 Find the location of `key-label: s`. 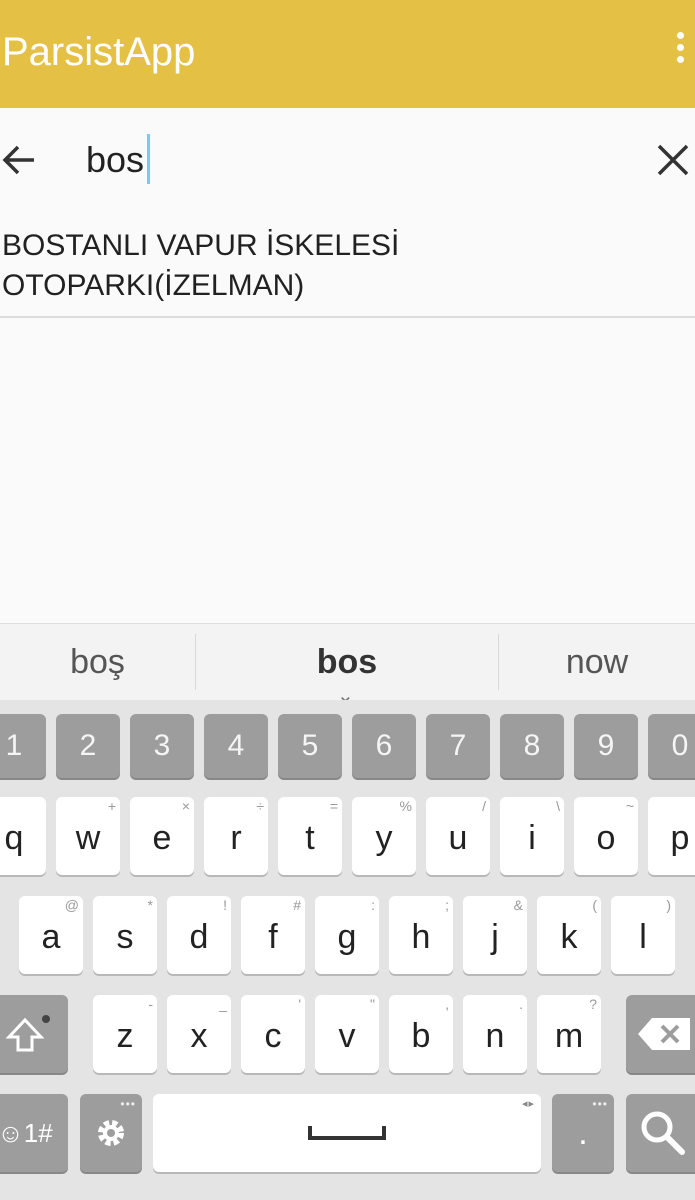

key-label: s is located at coordinates (125, 937).